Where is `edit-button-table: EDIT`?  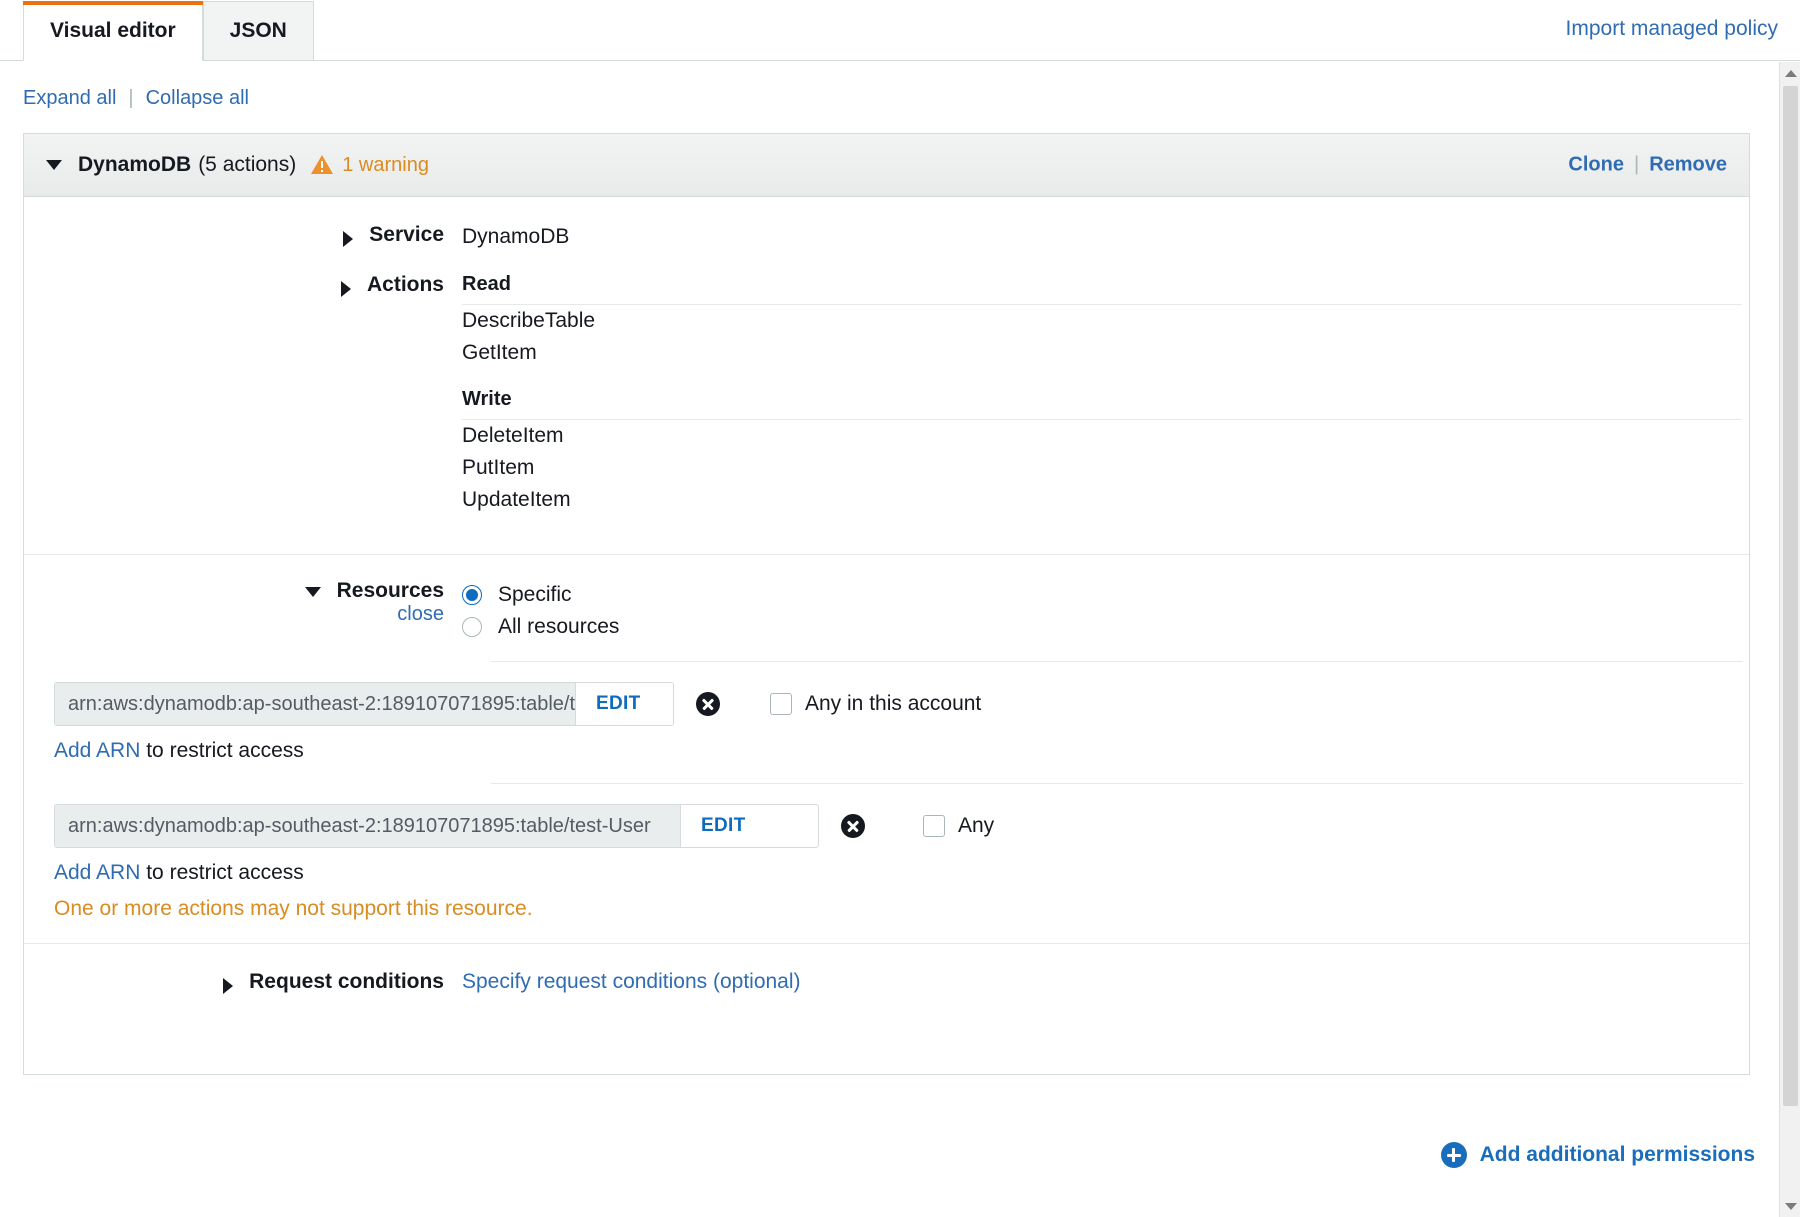
edit-button-table: EDIT is located at coordinates (618, 704).